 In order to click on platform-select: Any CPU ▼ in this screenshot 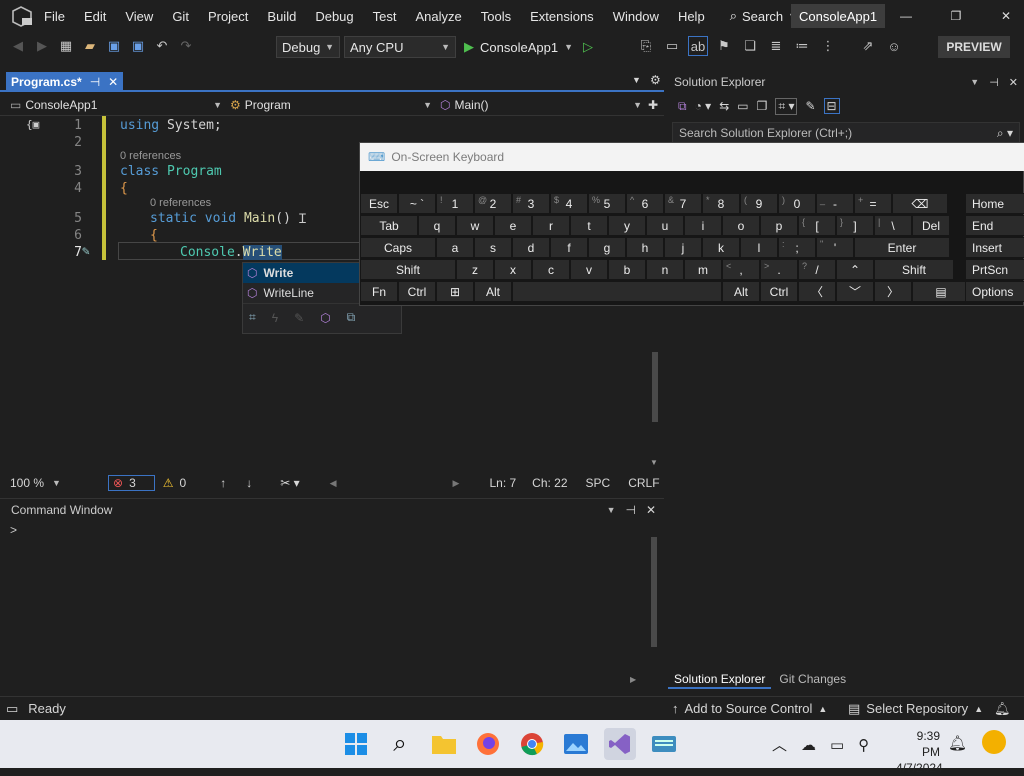, I will do `click(400, 47)`.